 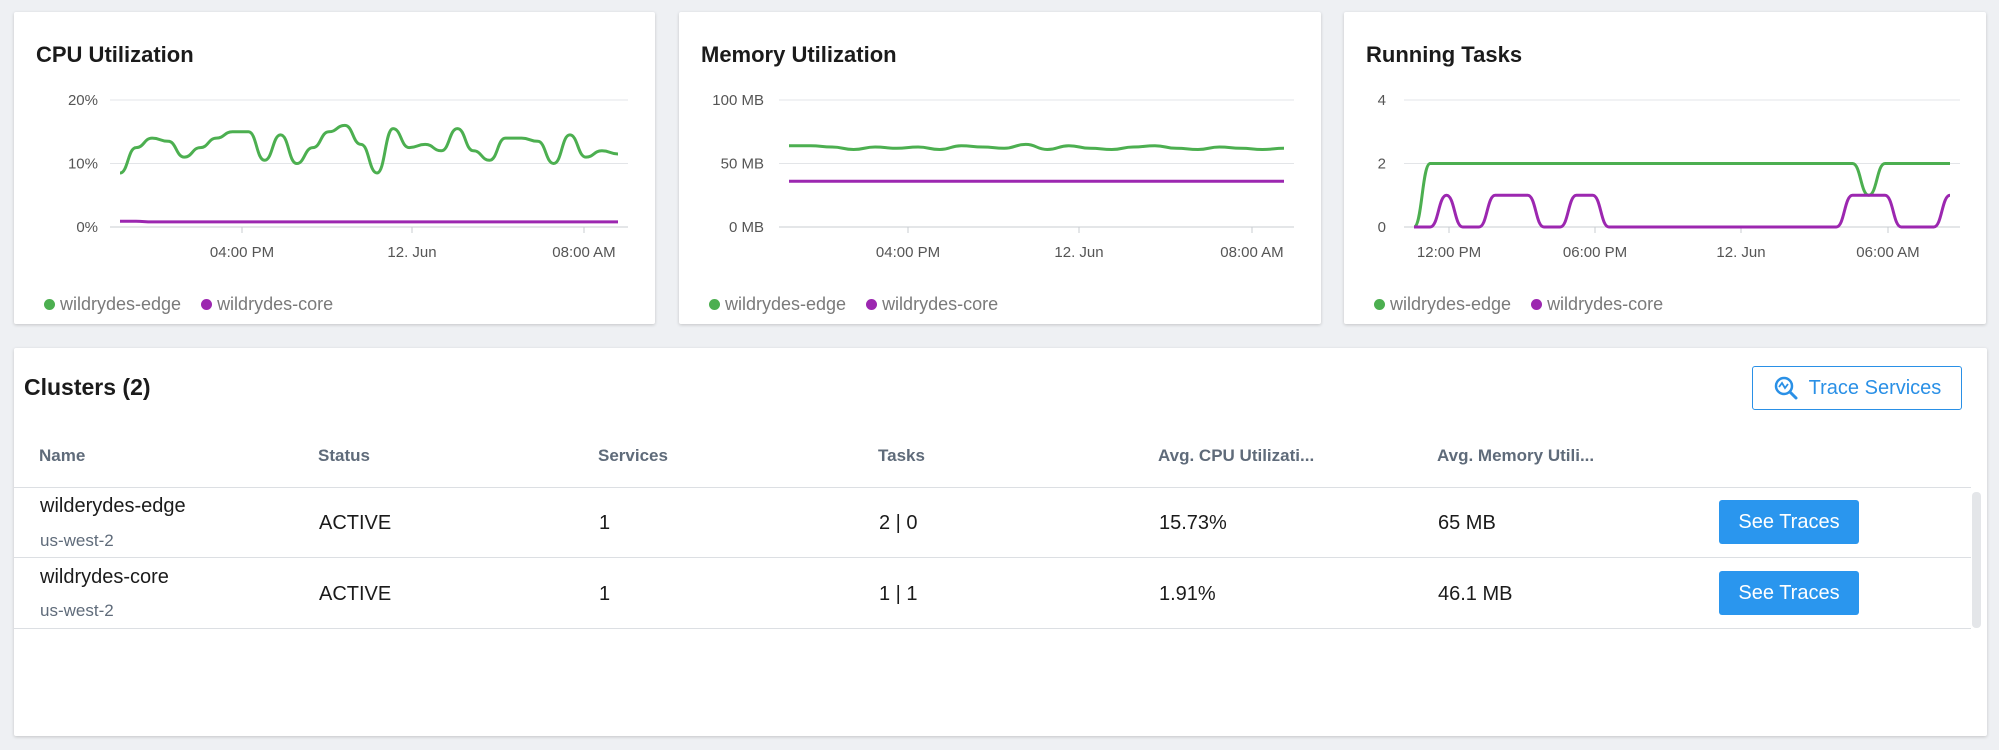 I want to click on cluster-name: wildrydes-core, so click(x=104, y=577).